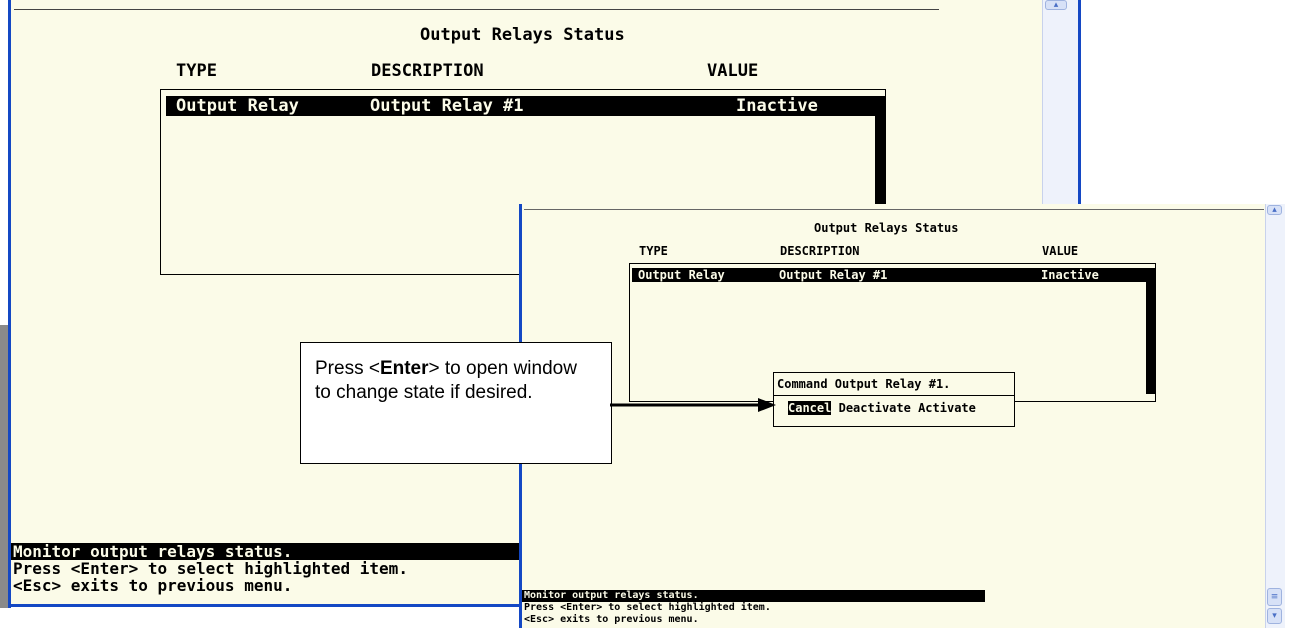  What do you see at coordinates (476, 9) in the screenshot?
I see `back-window-top-rule` at bounding box center [476, 9].